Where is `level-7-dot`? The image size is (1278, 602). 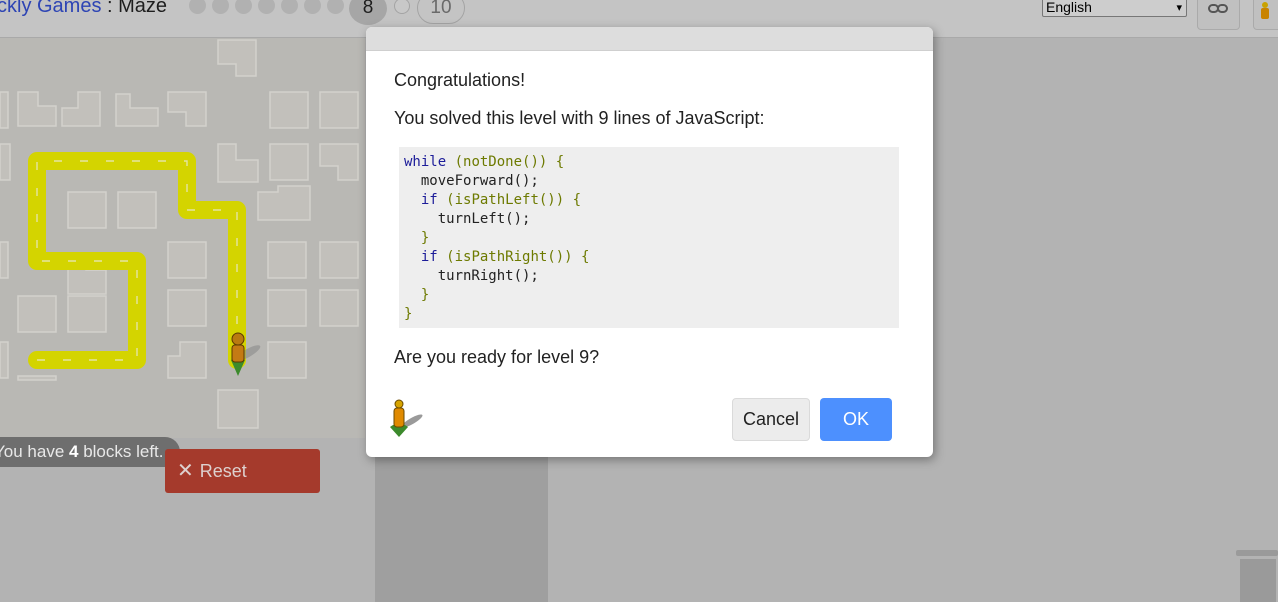 level-7-dot is located at coordinates (335, 7).